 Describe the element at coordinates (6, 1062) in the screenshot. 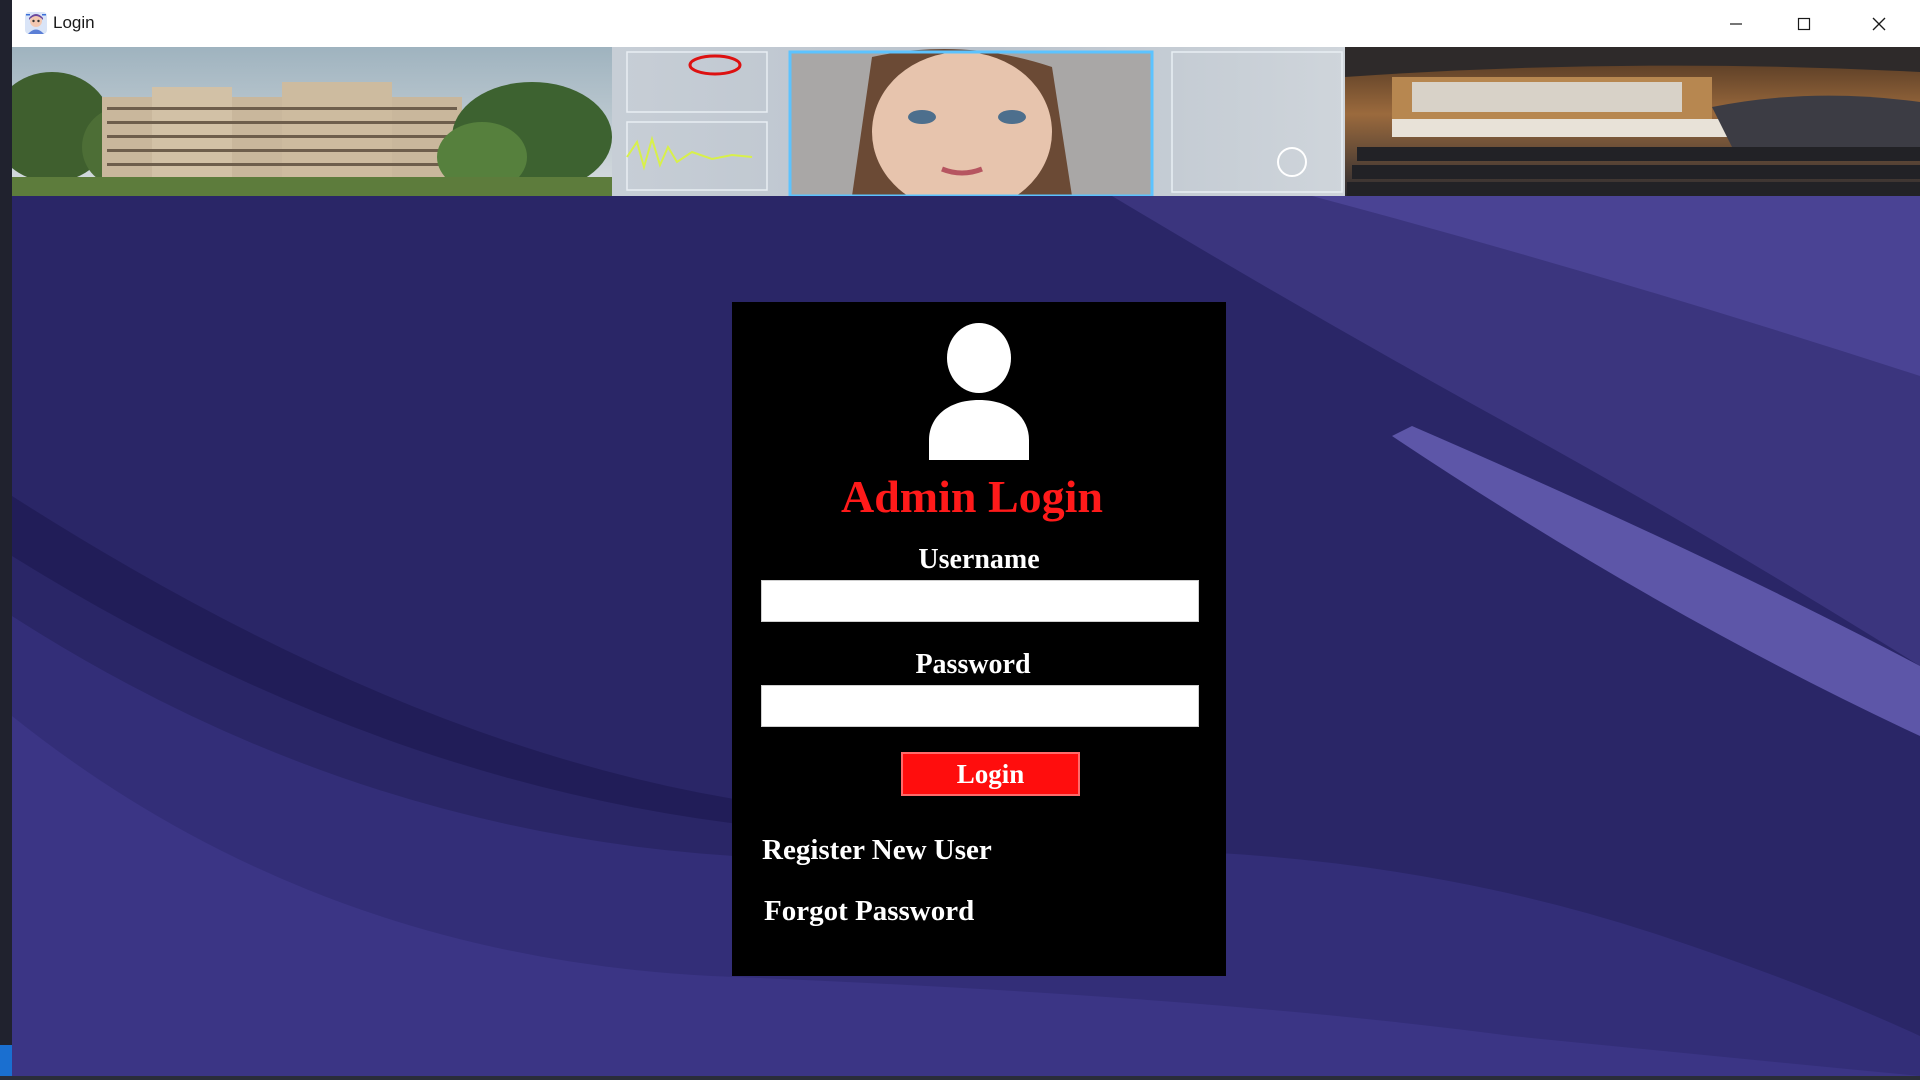

I see `taskbar-edge` at that location.